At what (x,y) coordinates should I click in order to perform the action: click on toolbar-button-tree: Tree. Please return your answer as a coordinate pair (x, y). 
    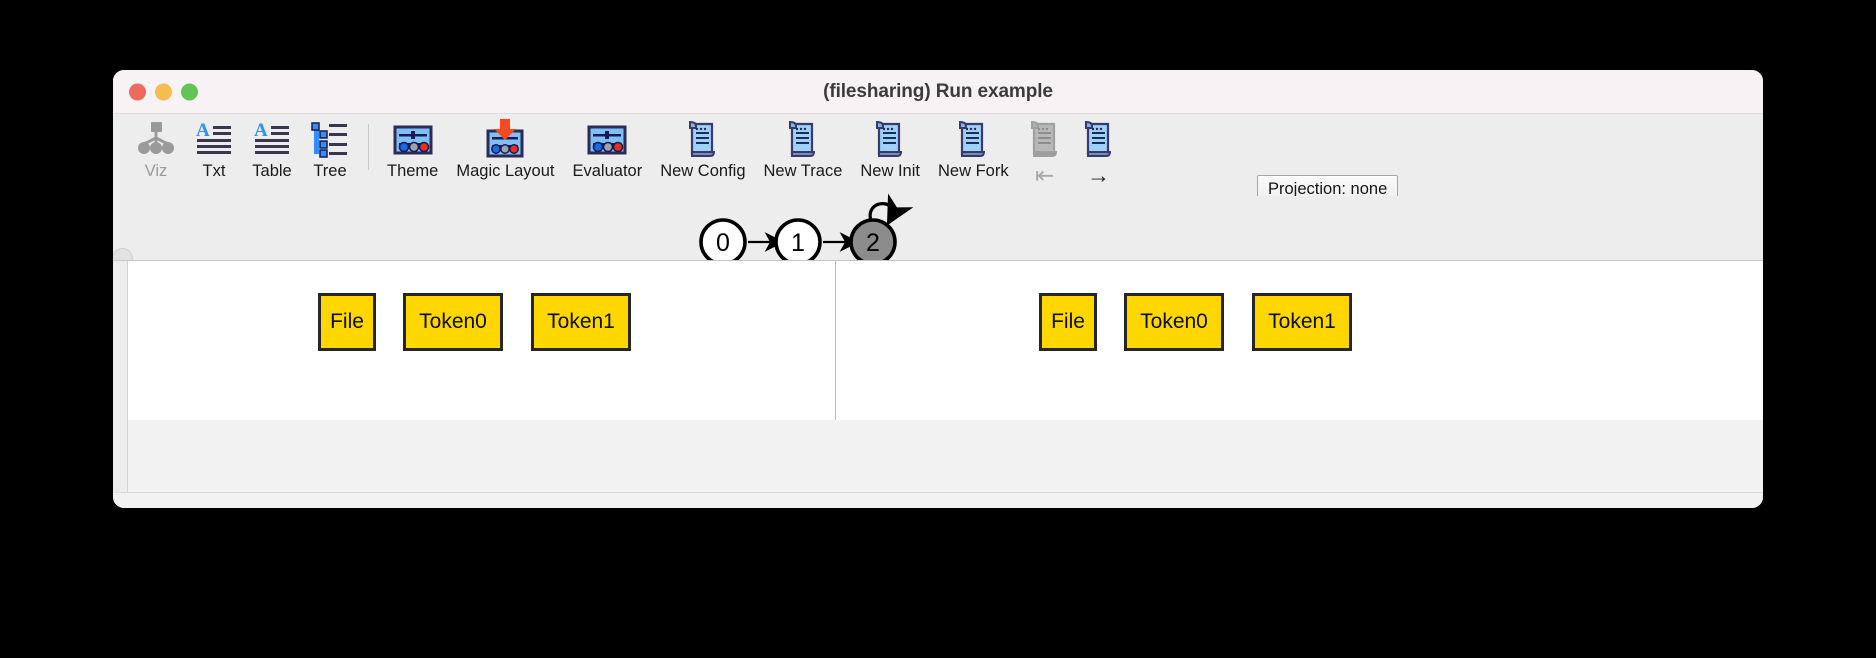
    Looking at the image, I should click on (330, 149).